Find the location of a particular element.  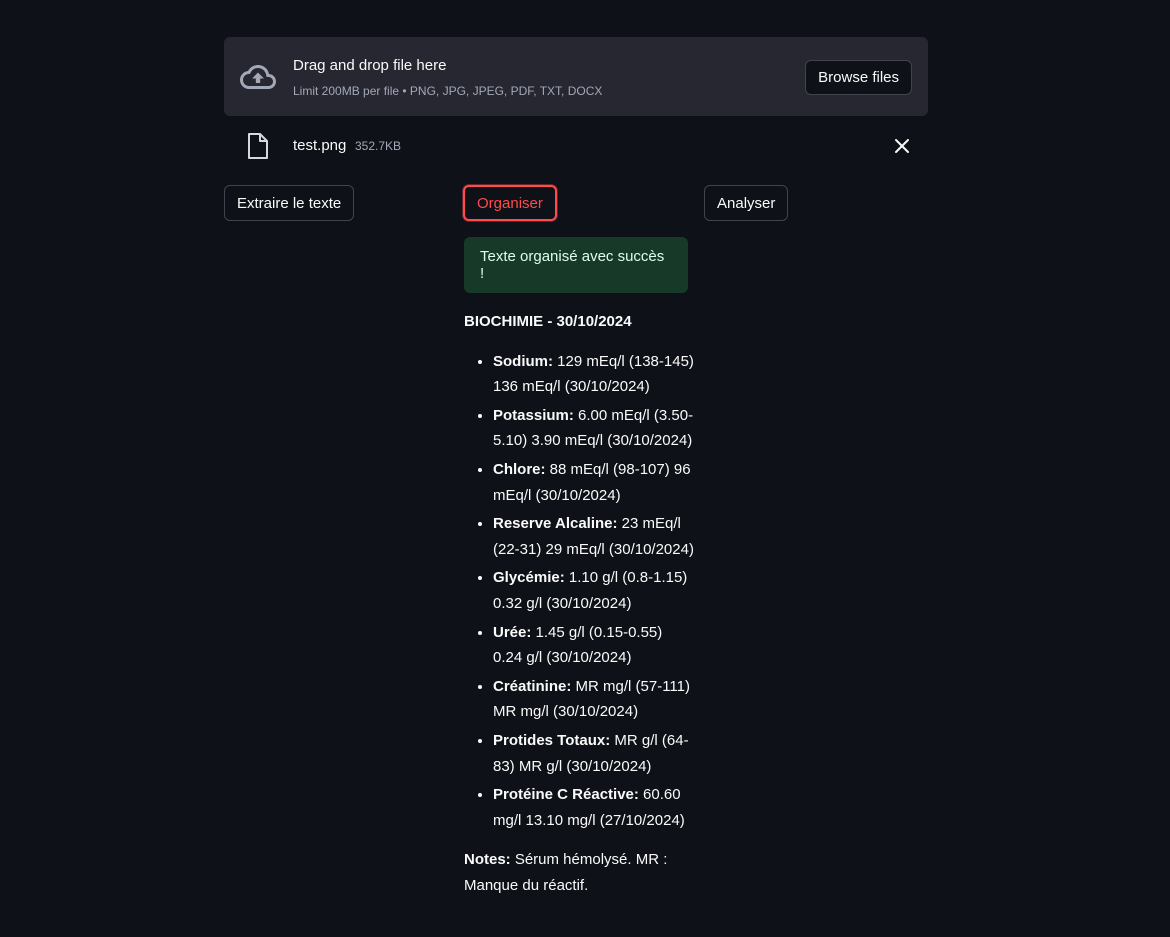

success-alert: Texte organisé avec succès ! is located at coordinates (576, 265).